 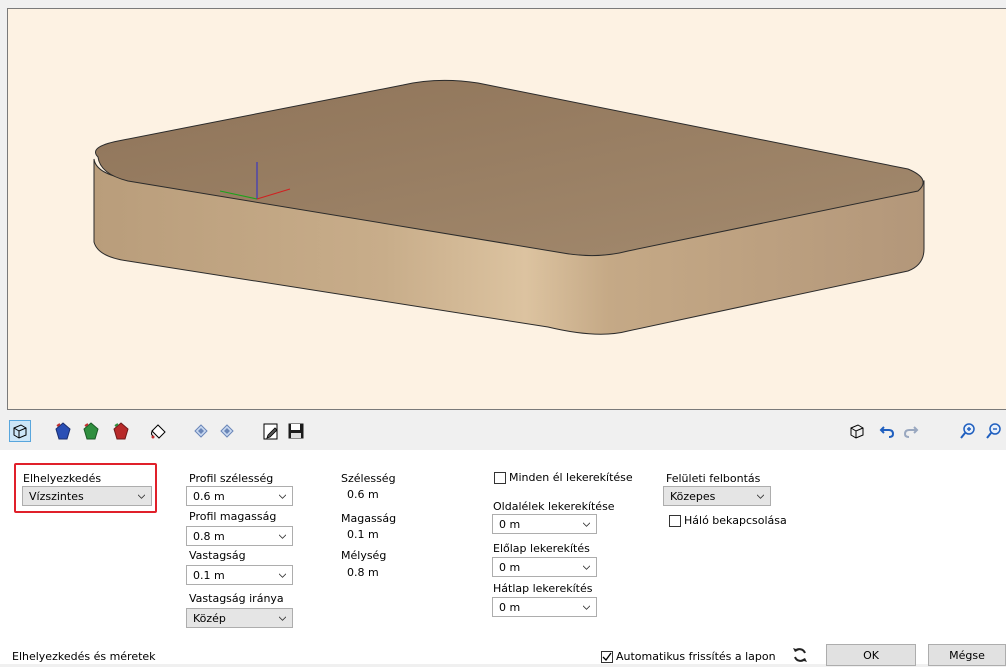 What do you see at coordinates (543, 588) in the screenshot?
I see `back-rounding-label: Hátlap lekerekítés` at bounding box center [543, 588].